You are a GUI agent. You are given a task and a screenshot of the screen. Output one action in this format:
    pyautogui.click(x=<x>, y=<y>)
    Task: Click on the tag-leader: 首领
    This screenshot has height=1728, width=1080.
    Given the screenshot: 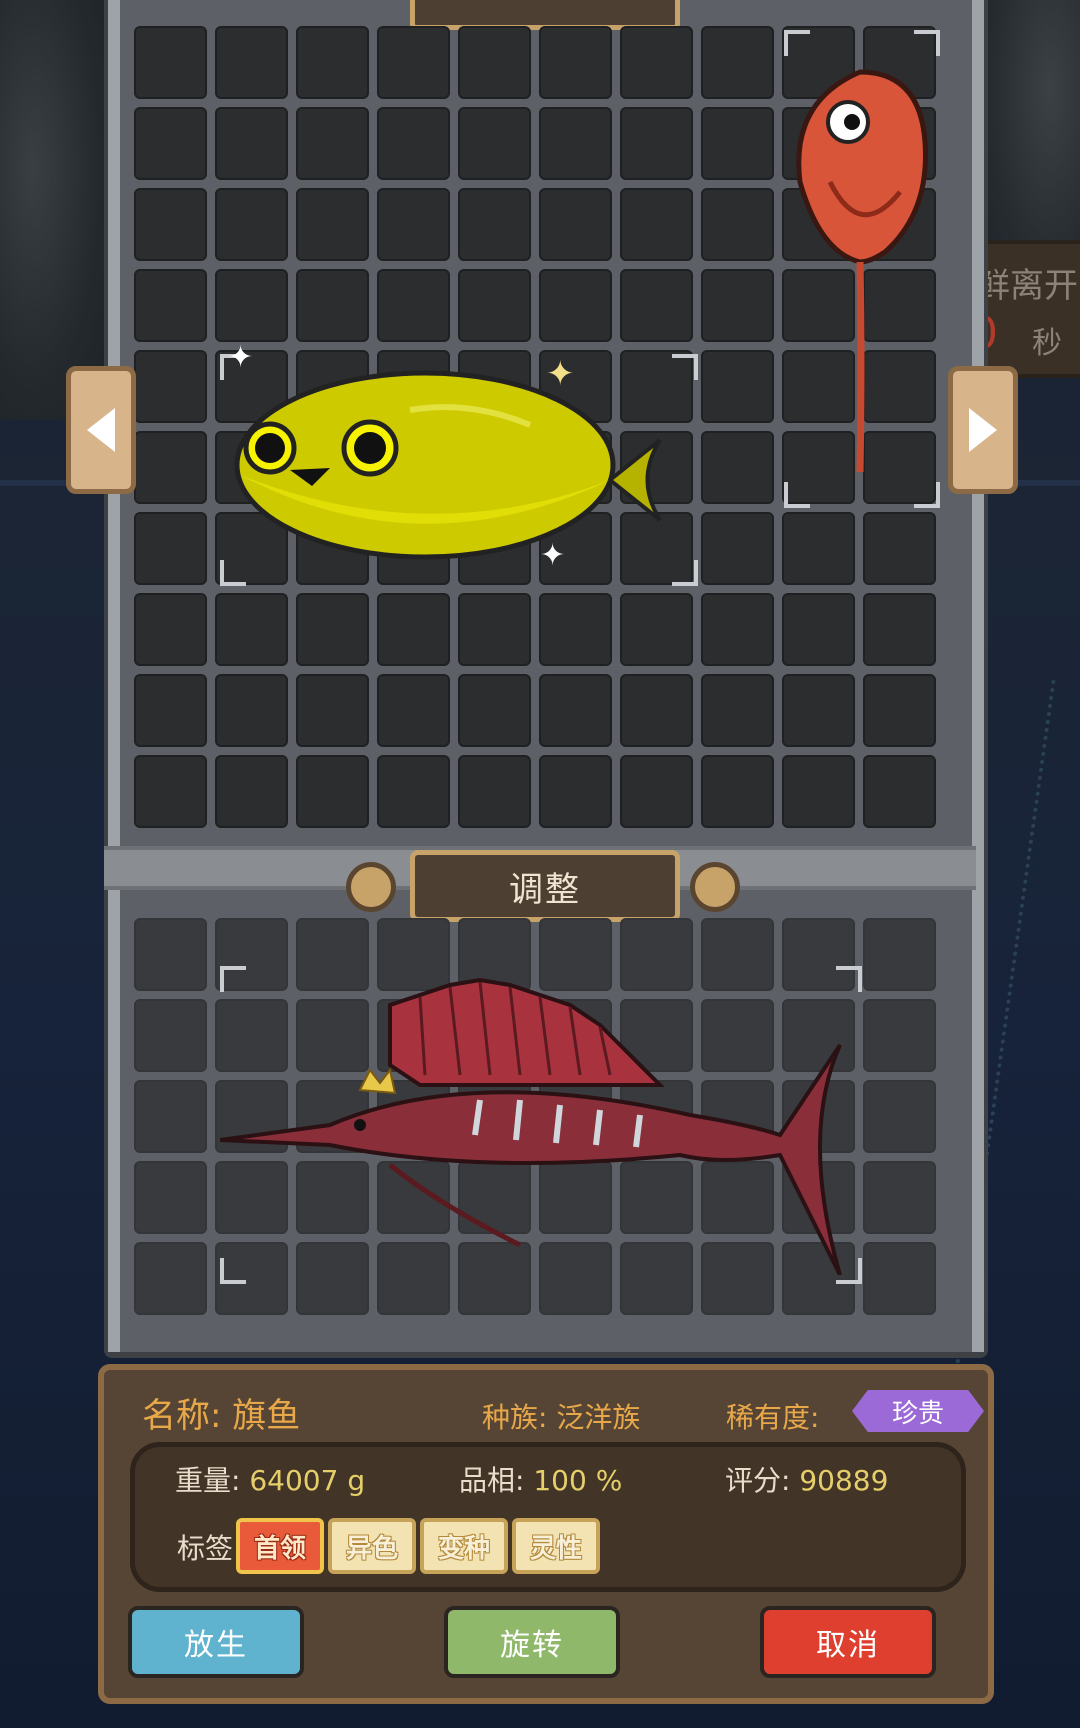 What is the action you would take?
    pyautogui.click(x=280, y=1546)
    